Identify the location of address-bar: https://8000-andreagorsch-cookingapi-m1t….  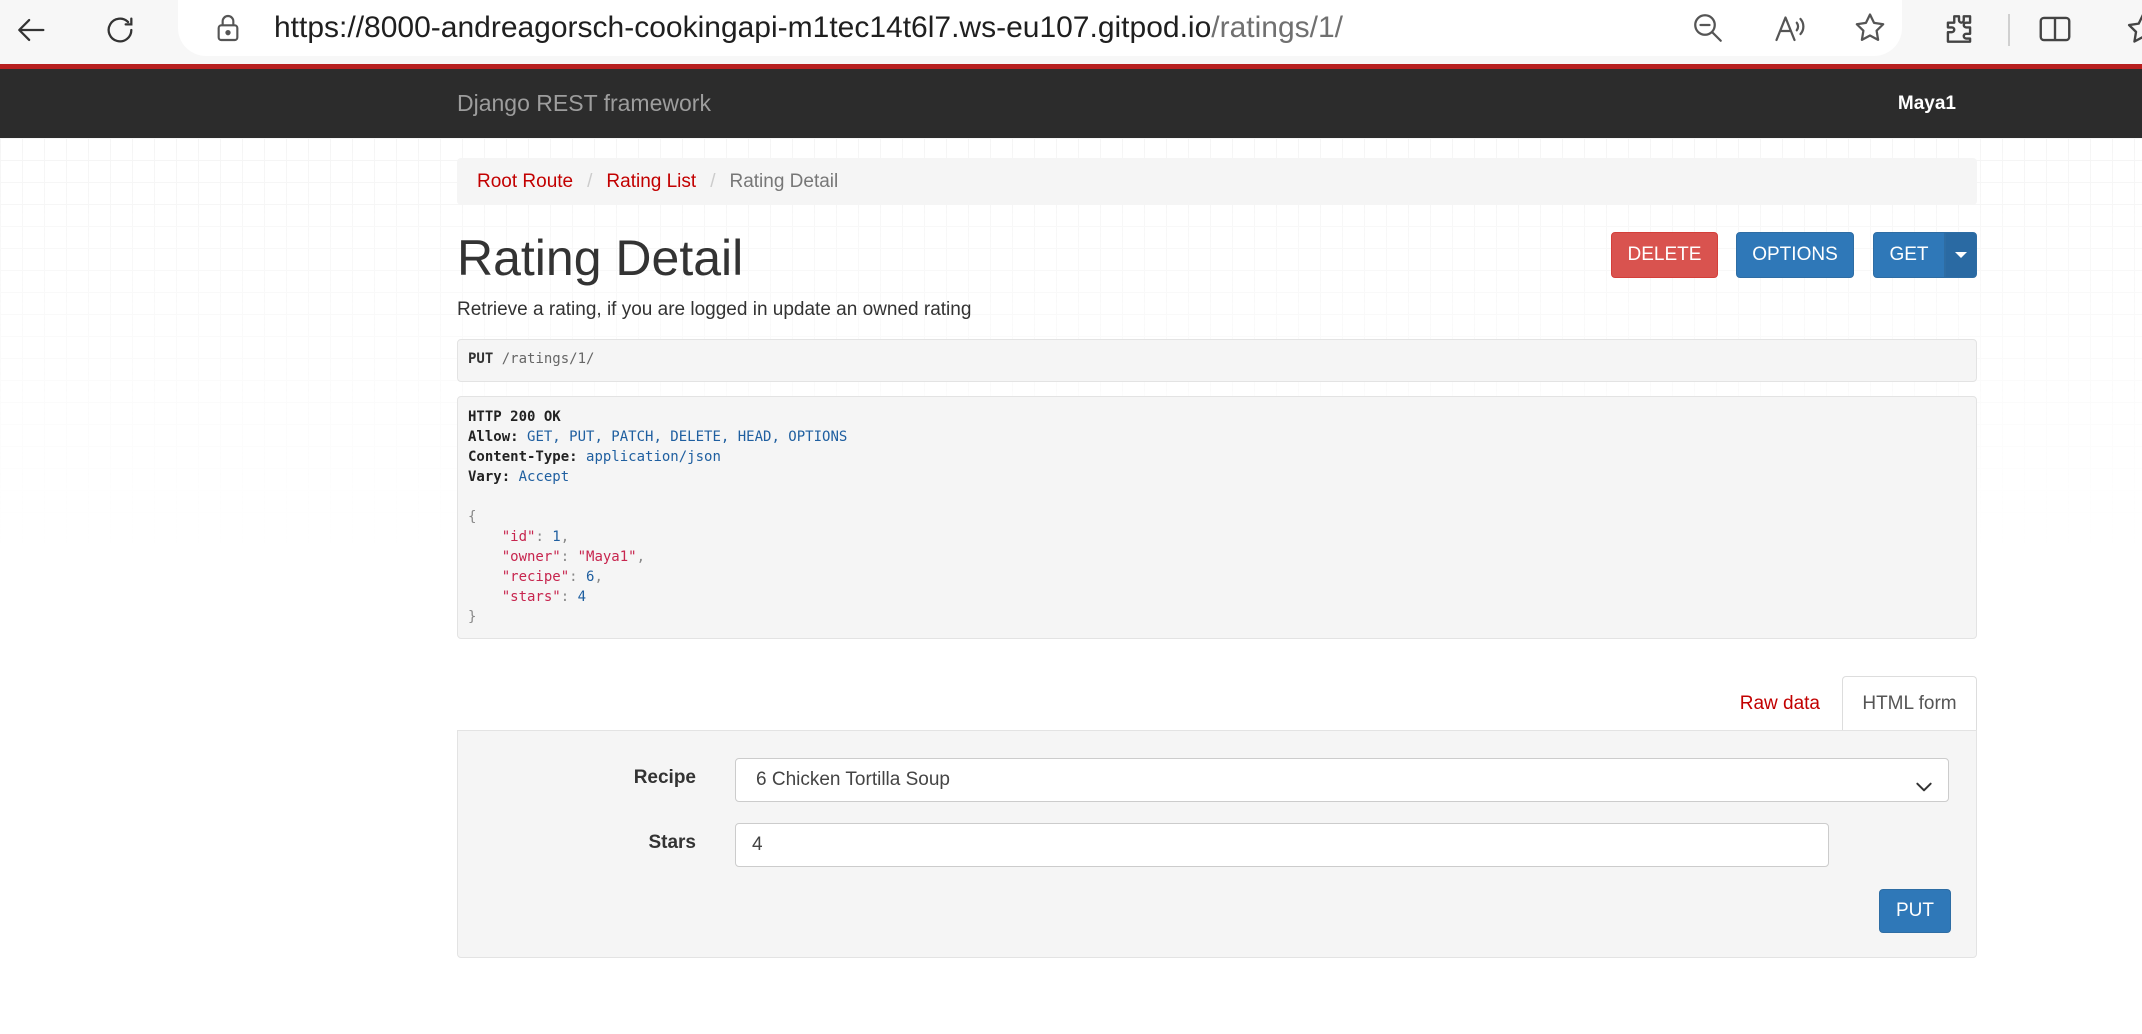
(1040, 28).